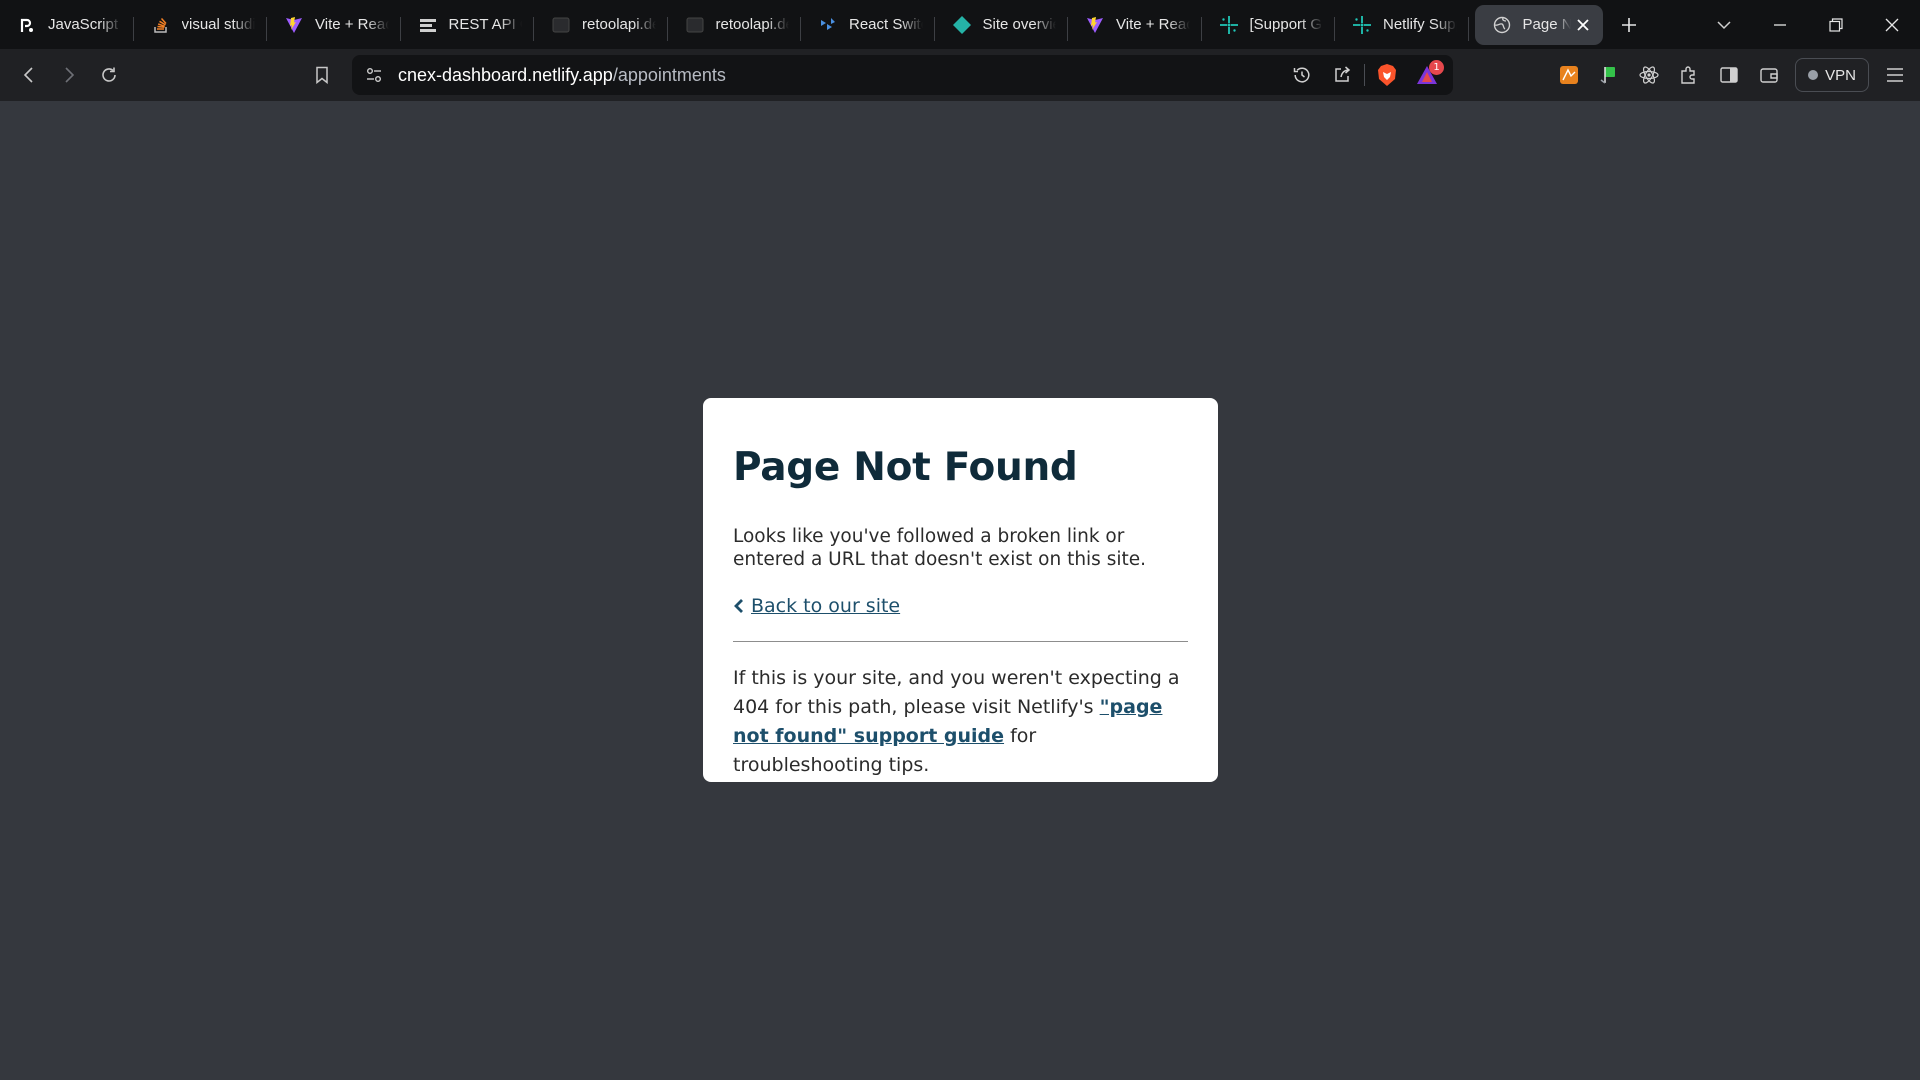 Image resolution: width=1920 pixels, height=1080 pixels. I want to click on history-button, so click(1302, 75).